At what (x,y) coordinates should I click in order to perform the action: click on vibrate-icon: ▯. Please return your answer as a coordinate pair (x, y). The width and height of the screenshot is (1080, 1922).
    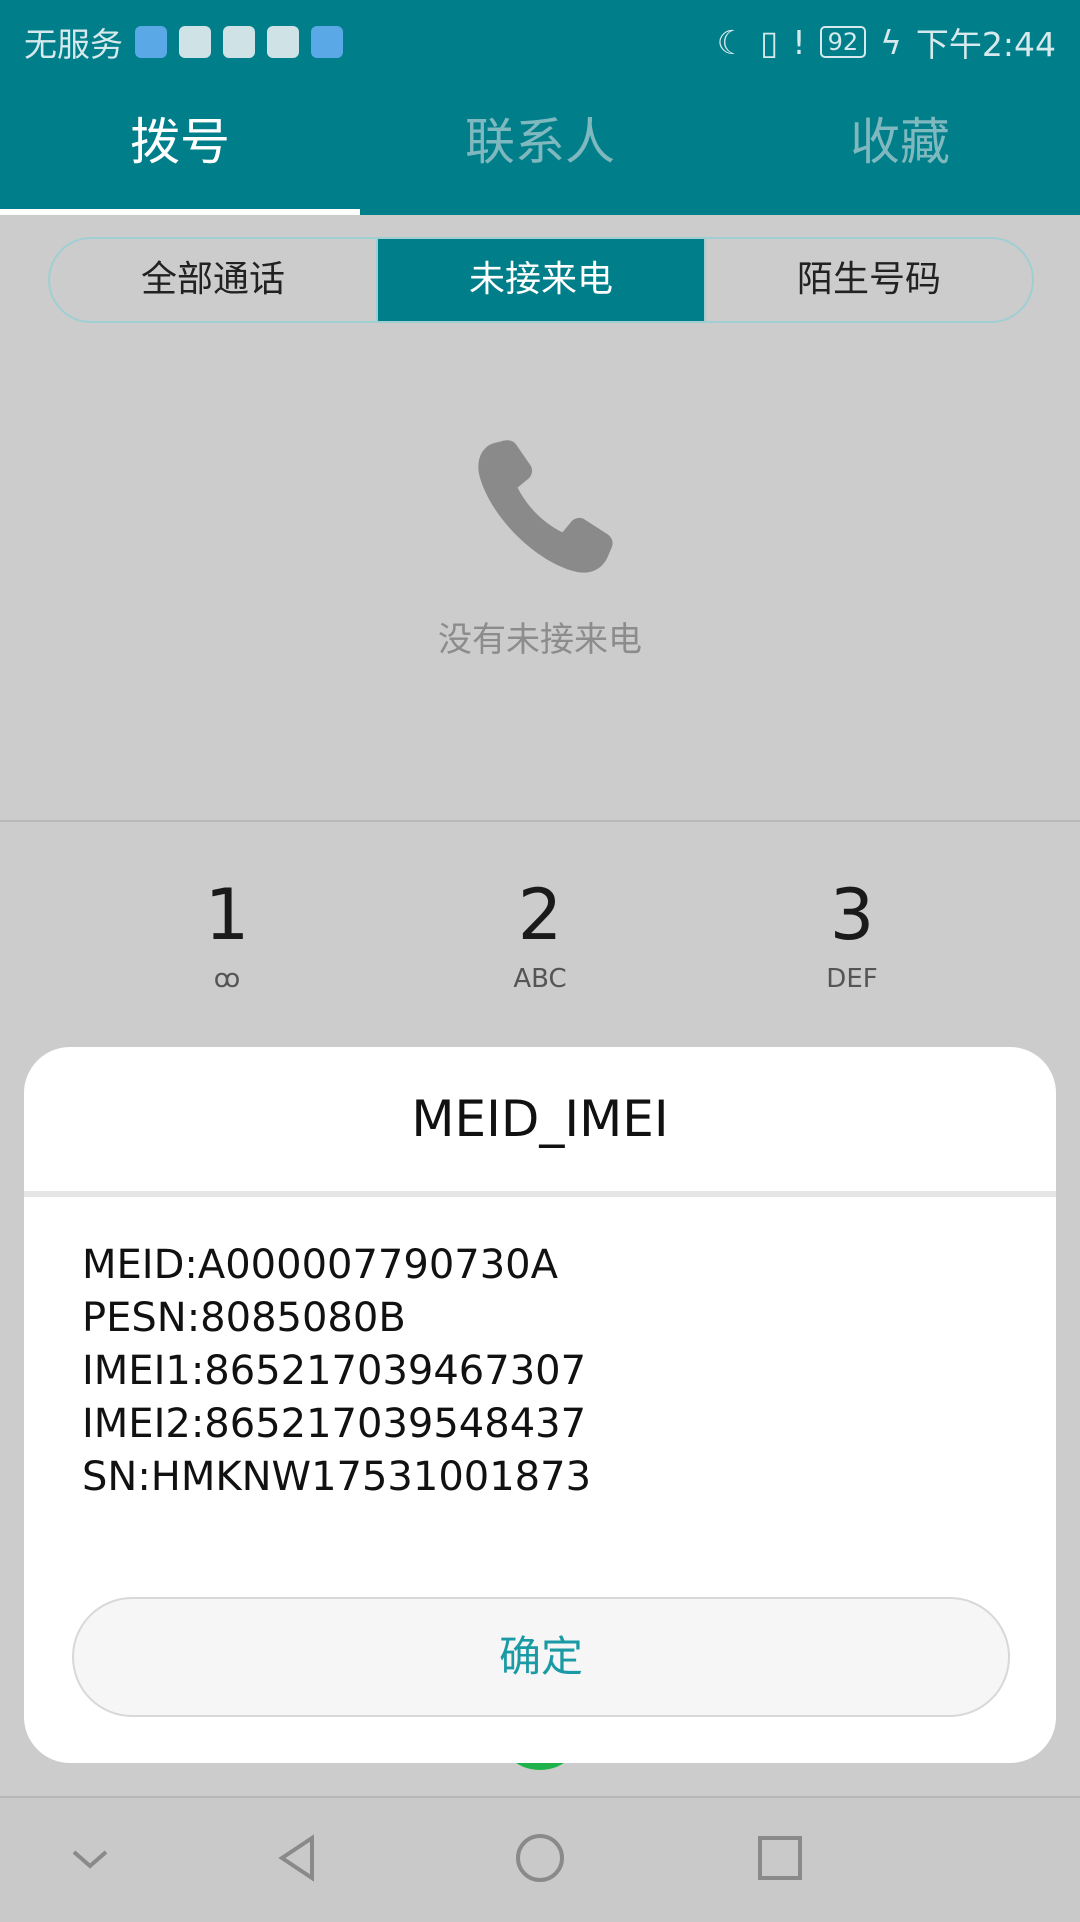
    Looking at the image, I should click on (769, 42).